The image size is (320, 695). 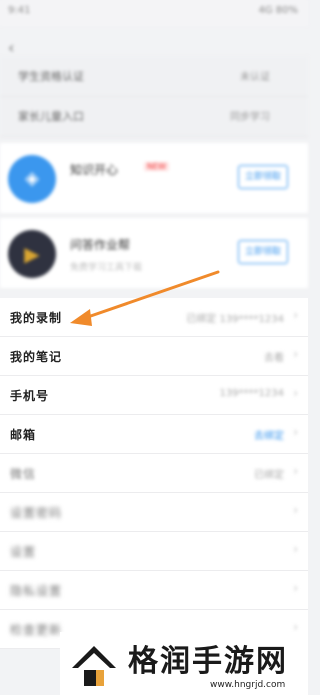 I want to click on top-row-value: 同步学习, so click(x=250, y=117).